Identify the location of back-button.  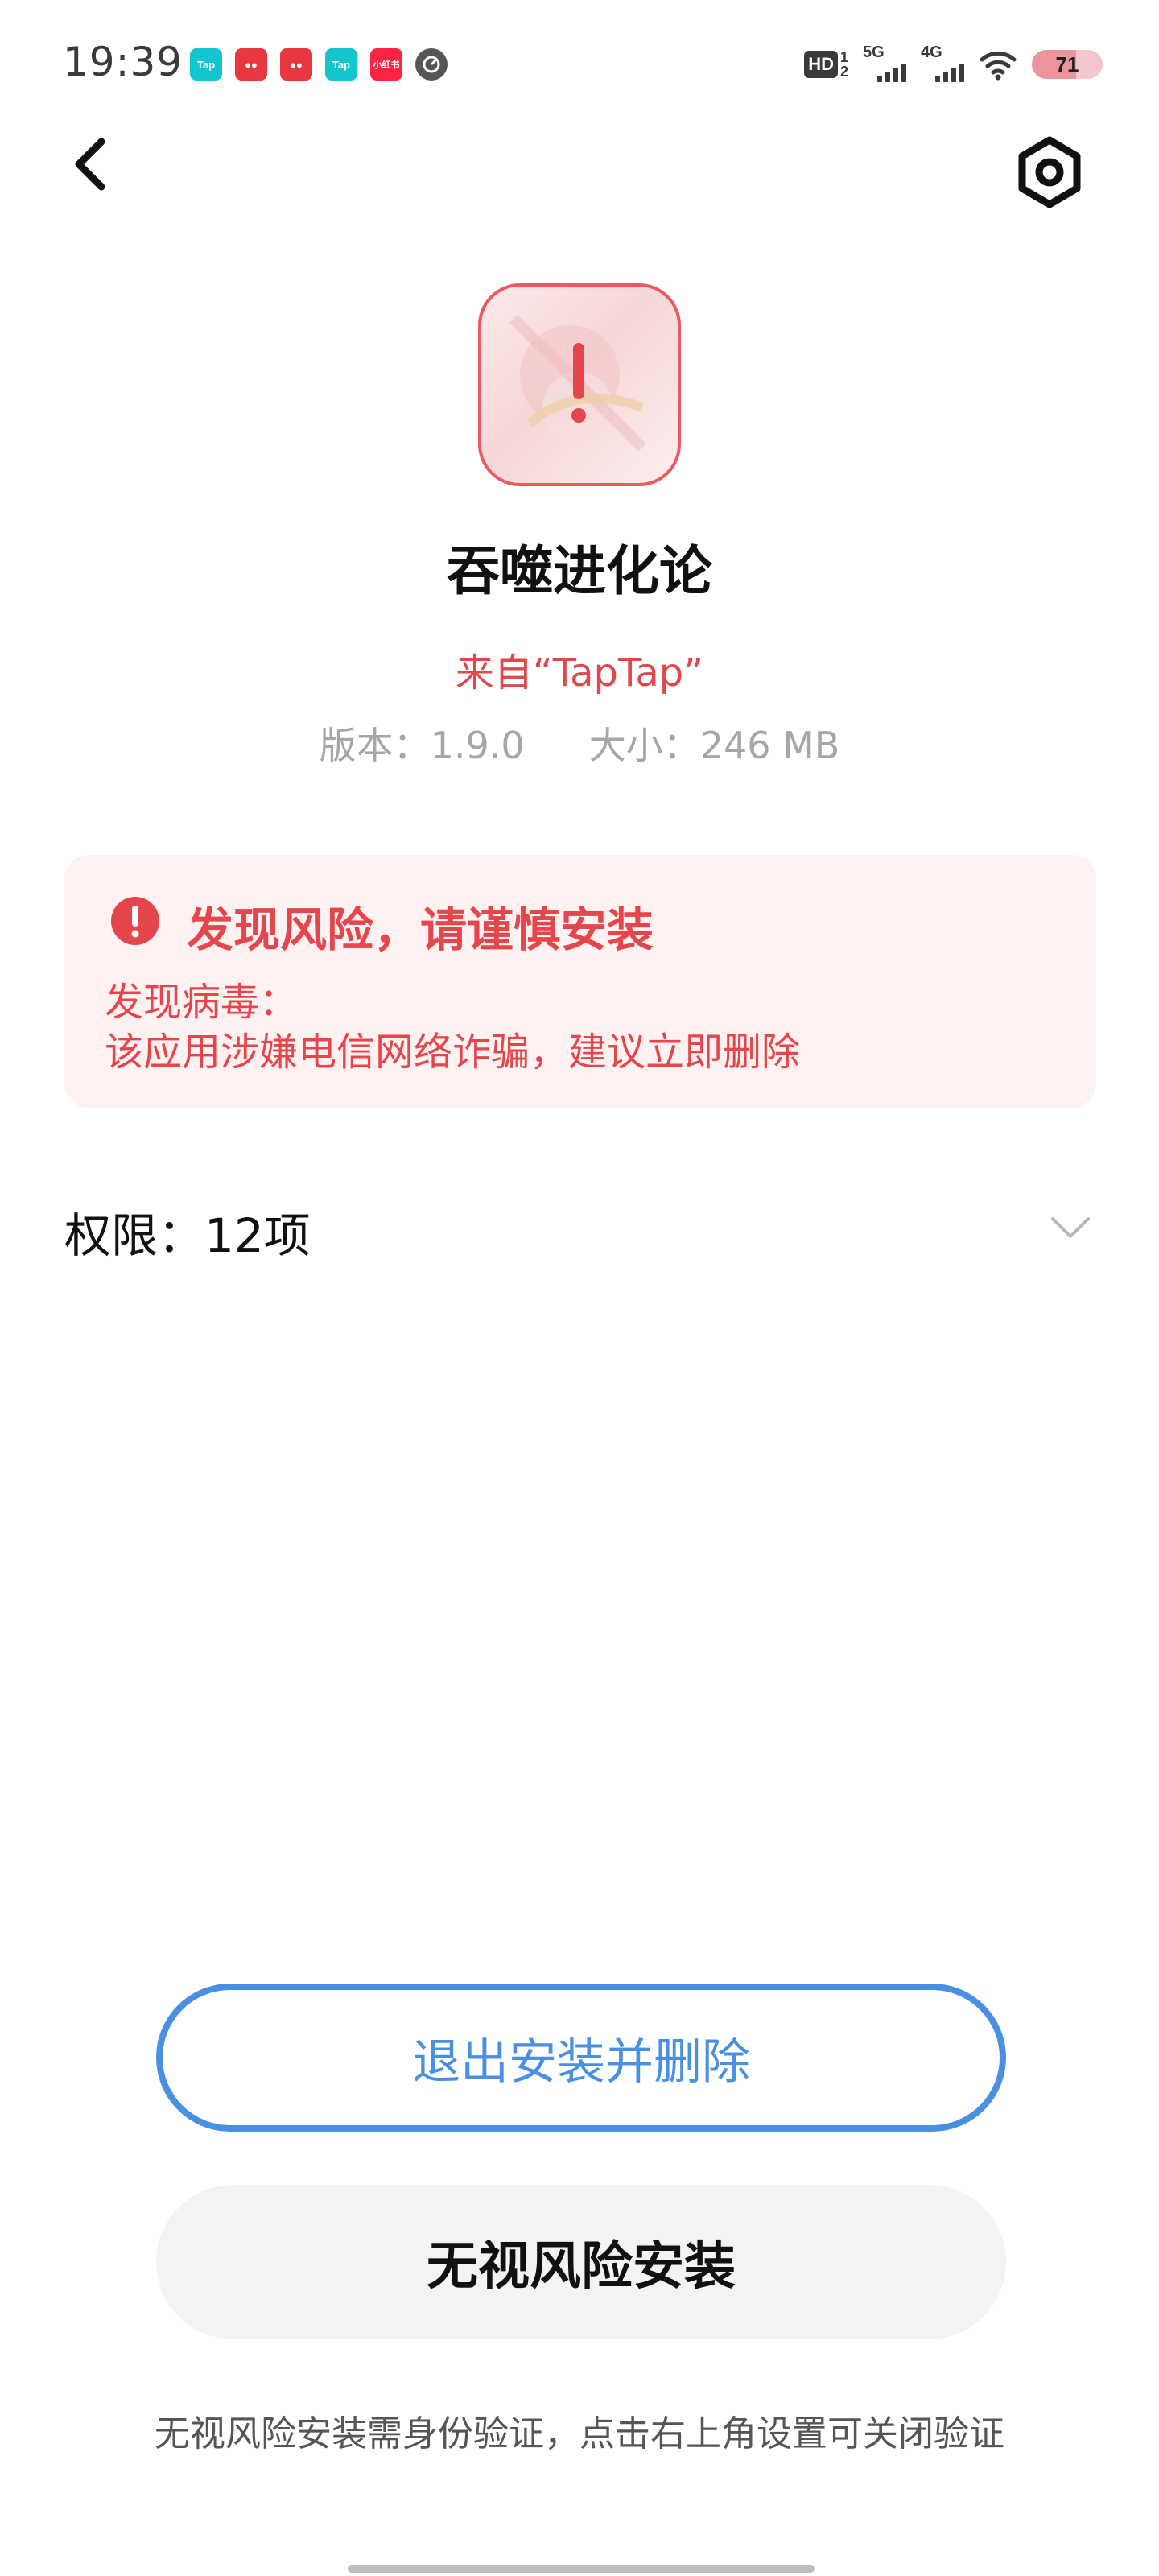
(93, 164).